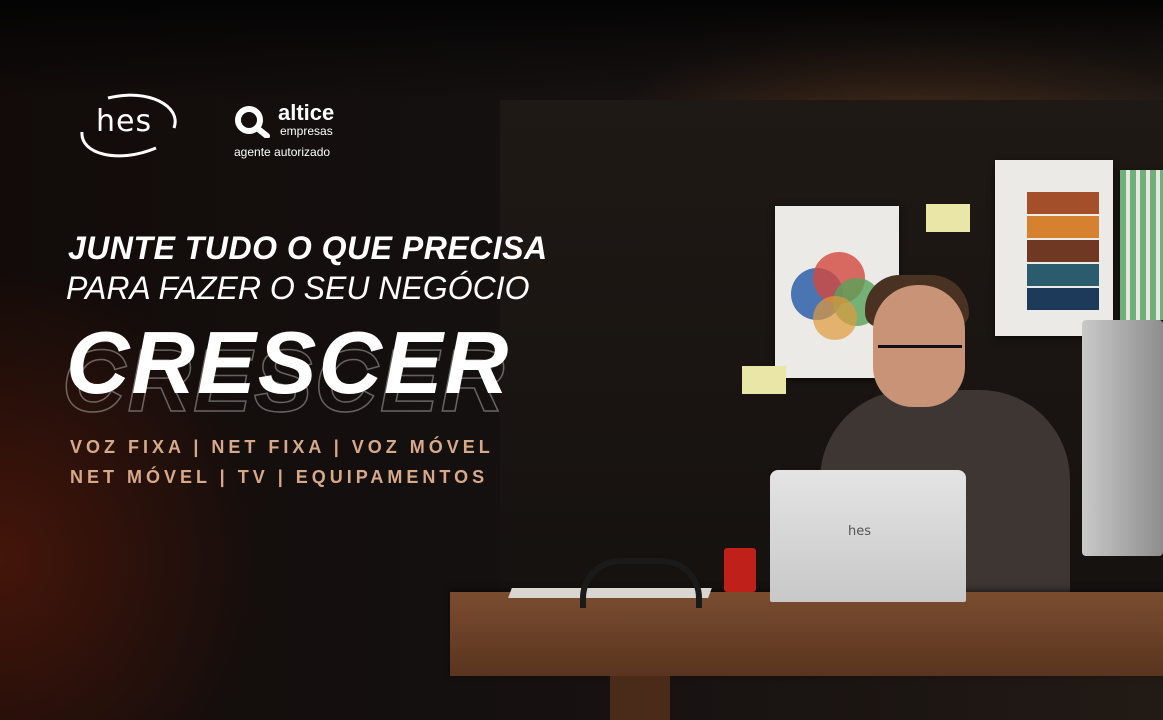 The height and width of the screenshot is (720, 1163). What do you see at coordinates (920, 359) in the screenshot?
I see `glasses-icon` at bounding box center [920, 359].